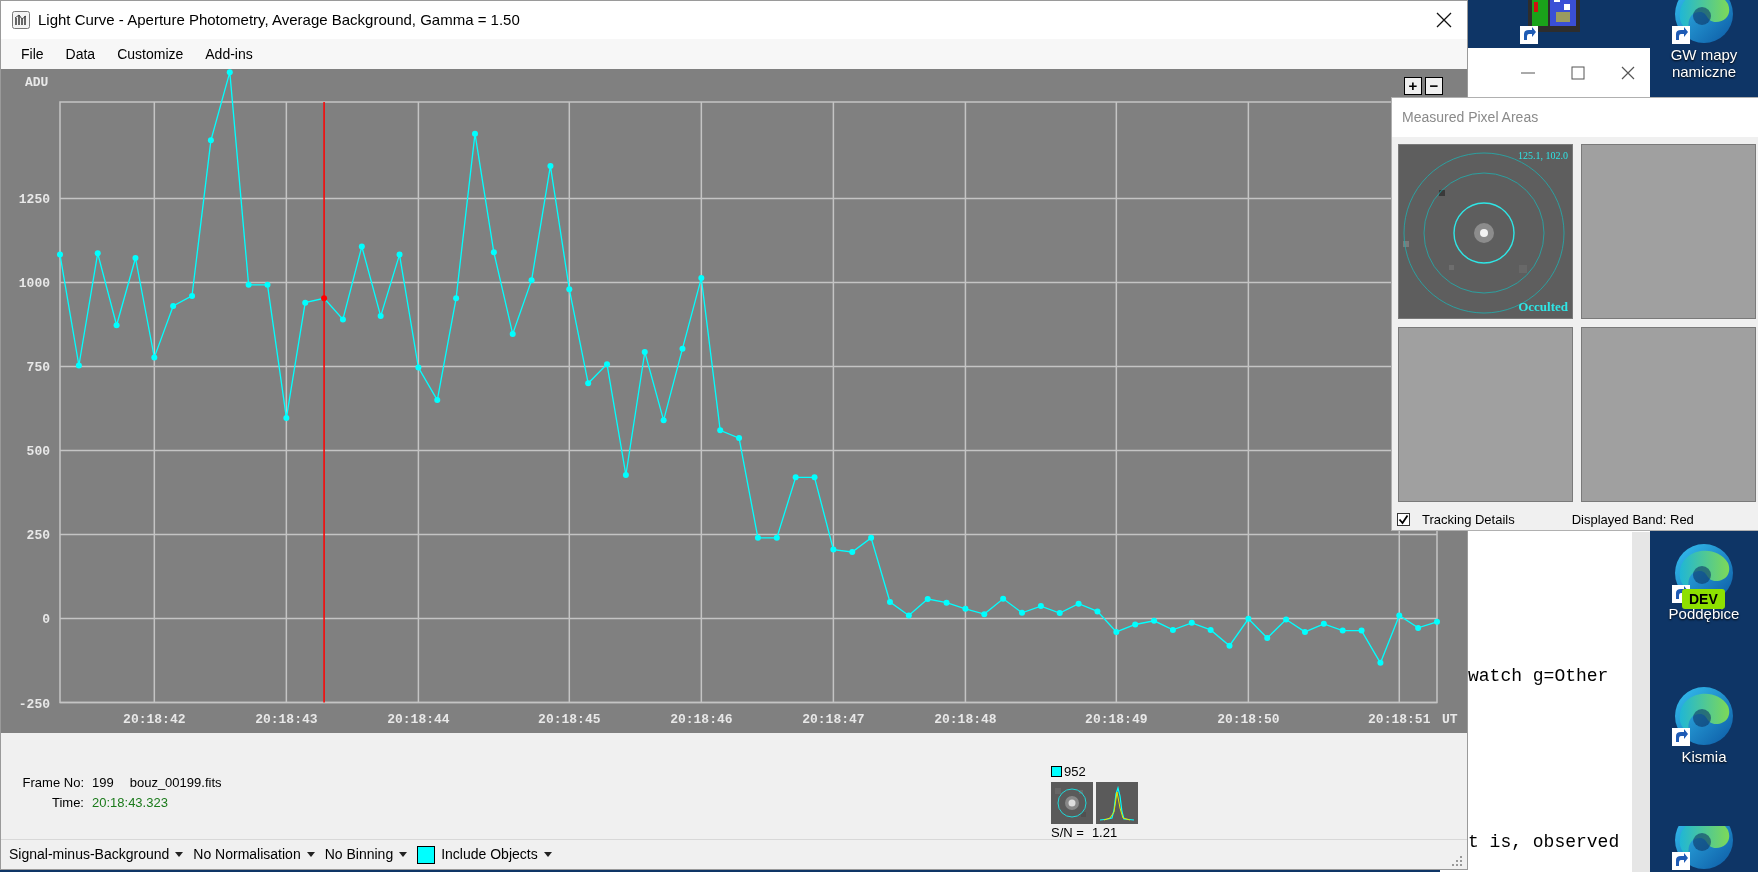 The height and width of the screenshot is (872, 1758). What do you see at coordinates (1067, 833) in the screenshot?
I see `snr-label: S/N =` at bounding box center [1067, 833].